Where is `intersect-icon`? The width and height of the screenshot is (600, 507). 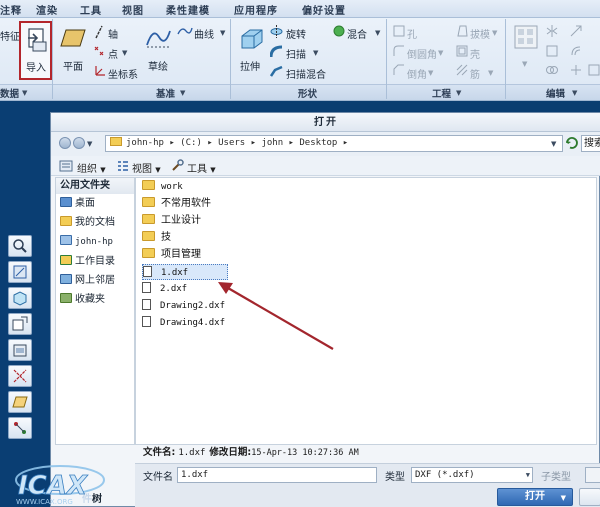
intersect-icon is located at coordinates (576, 70).